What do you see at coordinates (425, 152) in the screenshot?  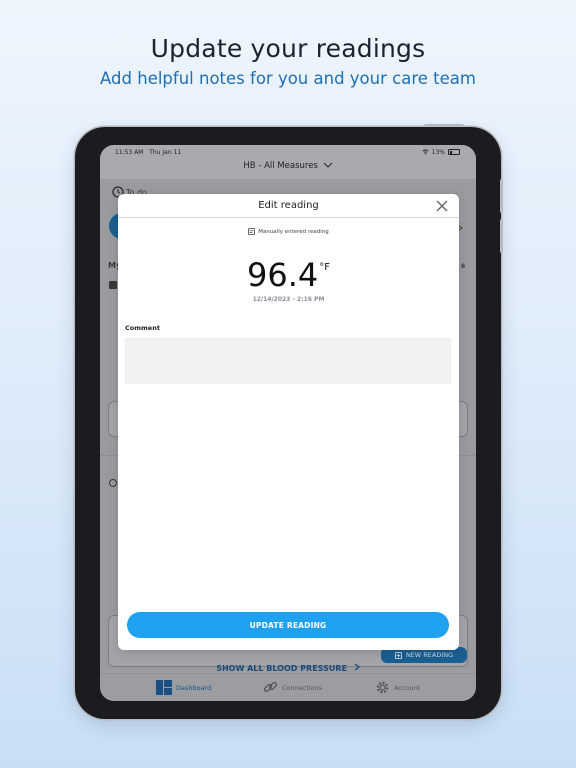 I see `wifi-icon` at bounding box center [425, 152].